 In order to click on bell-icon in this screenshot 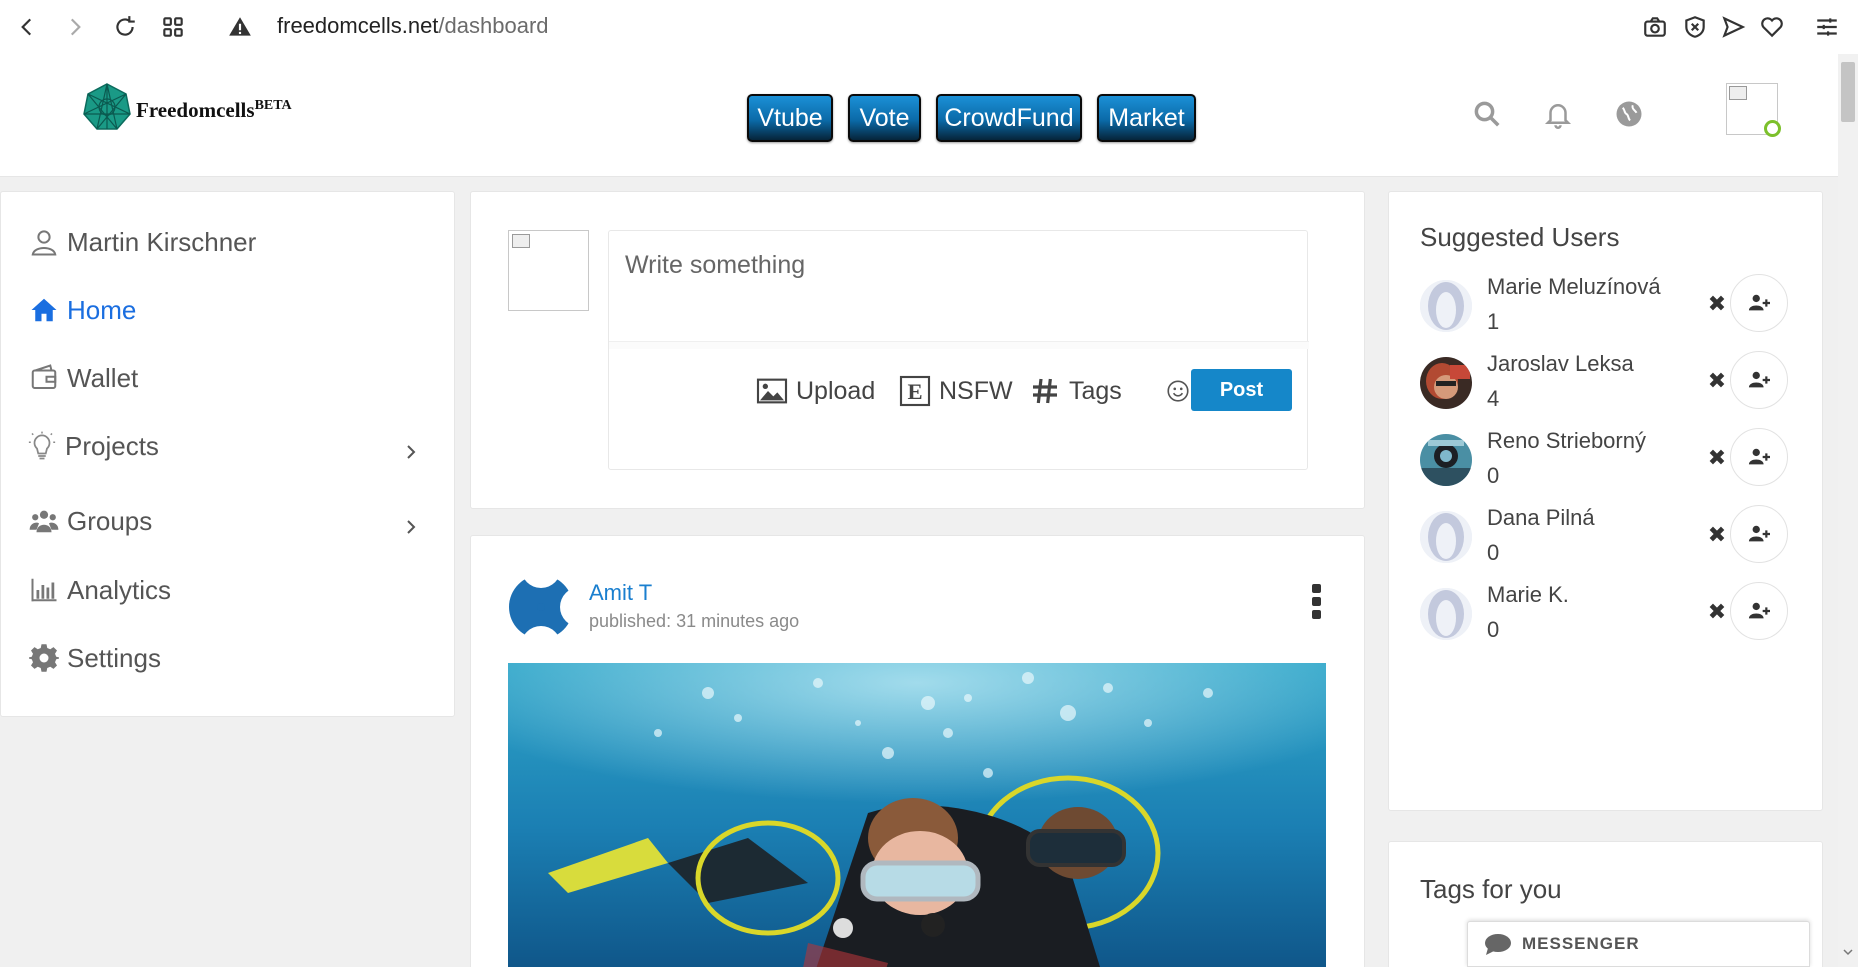, I will do `click(1558, 114)`.